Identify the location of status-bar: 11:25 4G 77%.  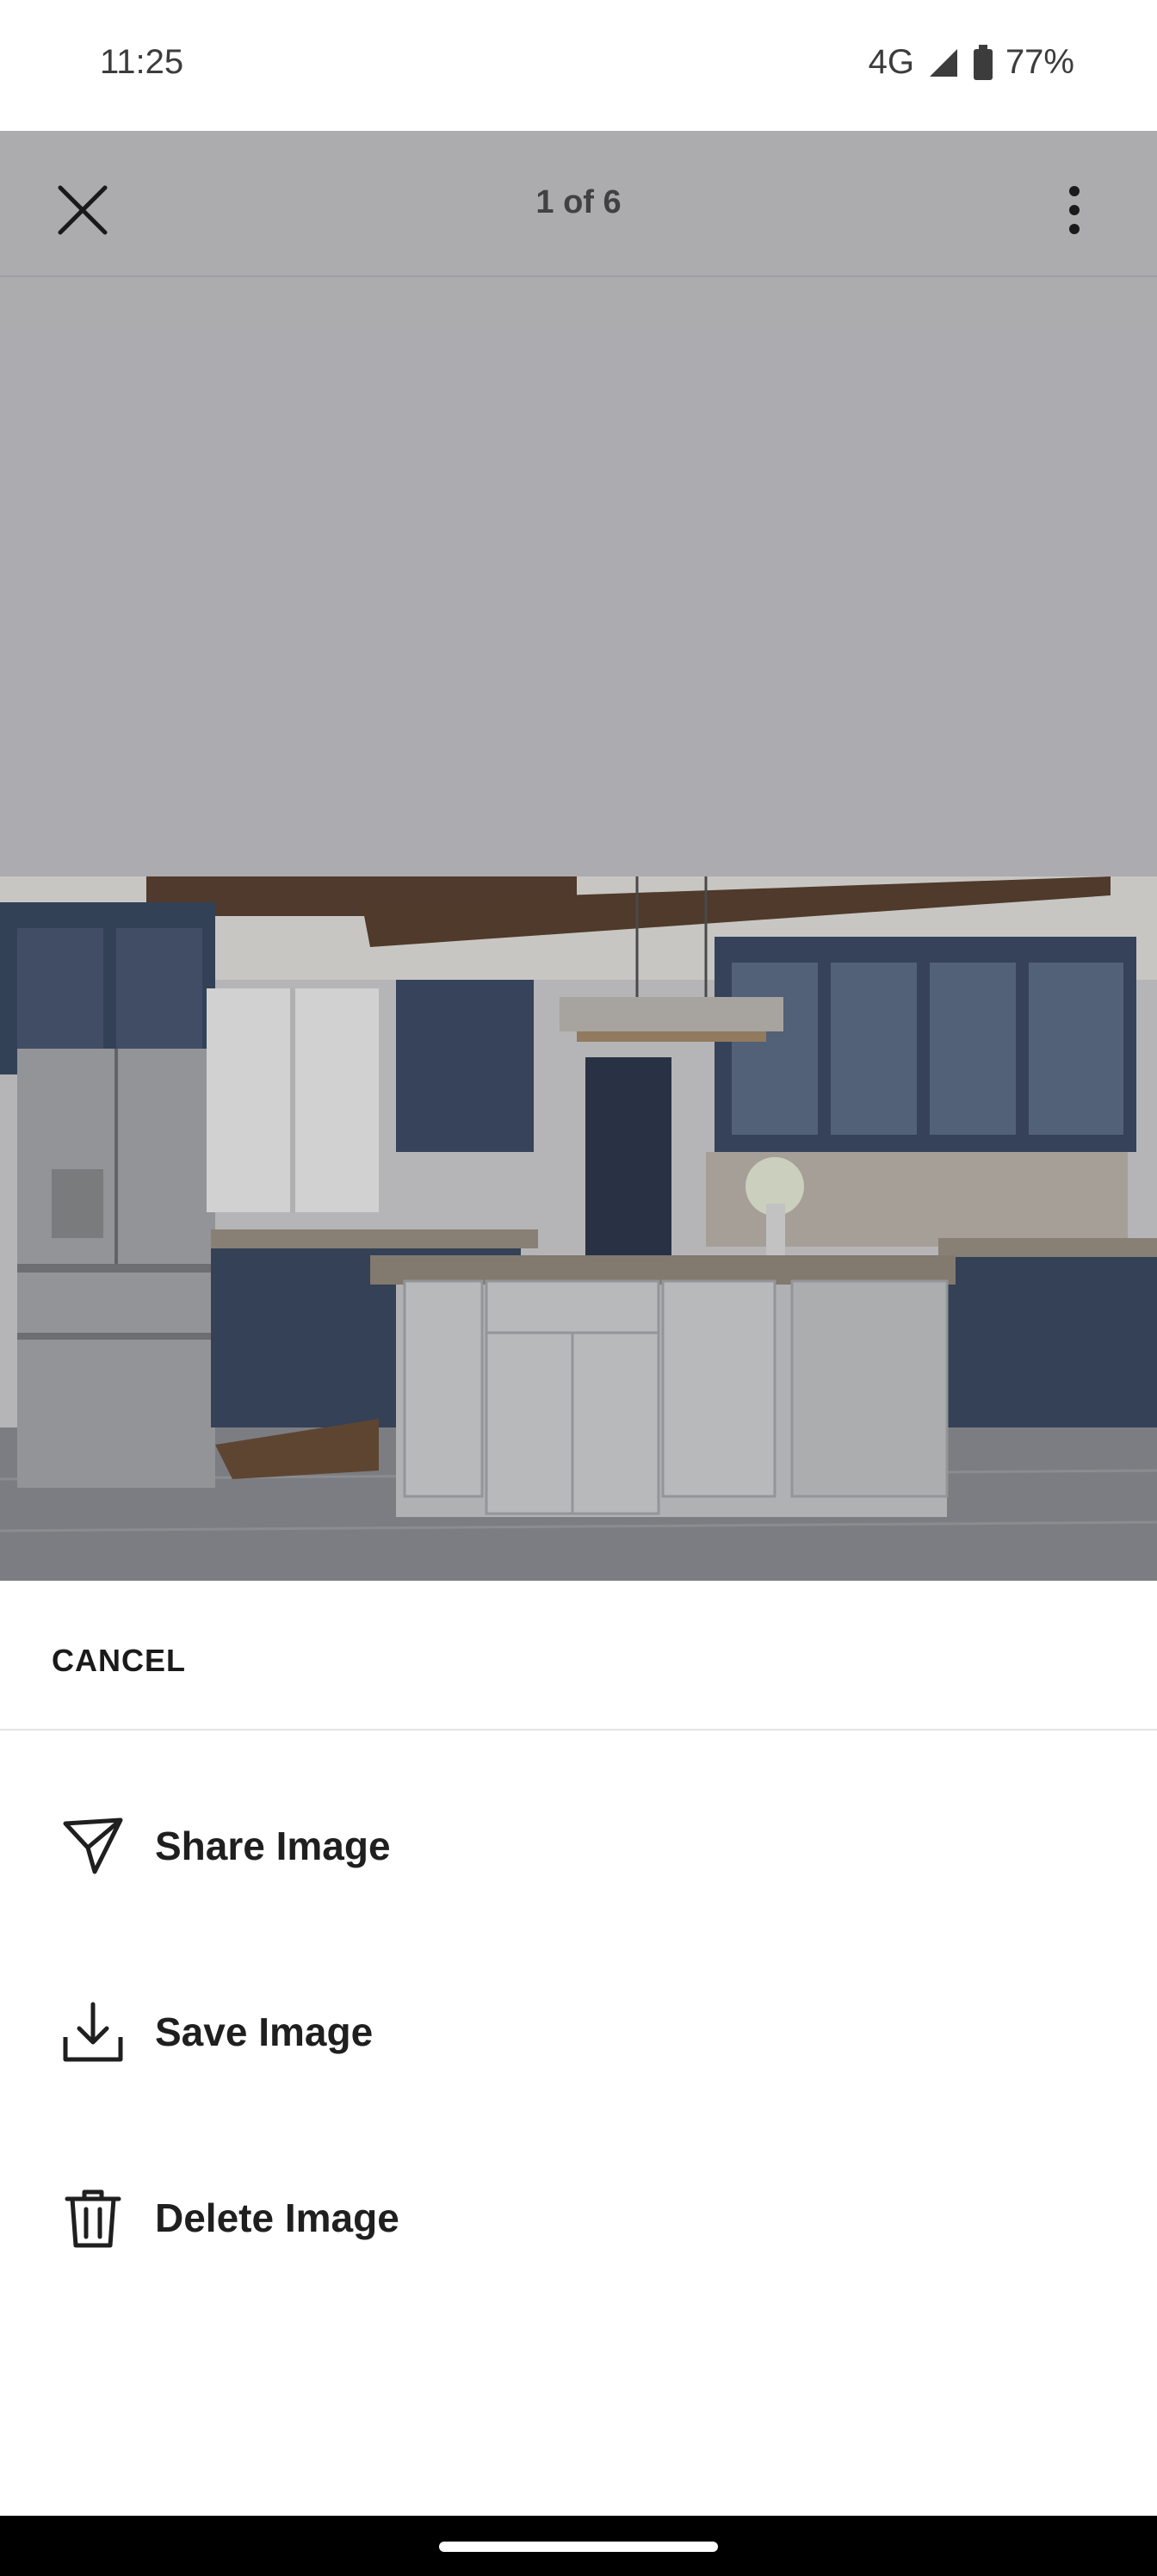
(579, 65).